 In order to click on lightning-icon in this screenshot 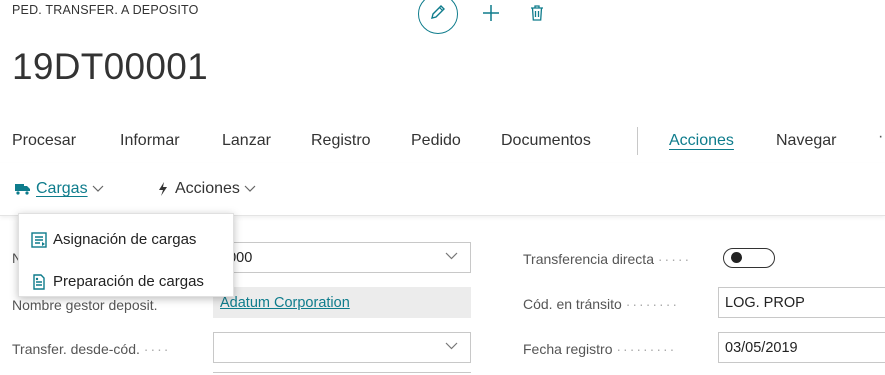, I will do `click(163, 189)`.